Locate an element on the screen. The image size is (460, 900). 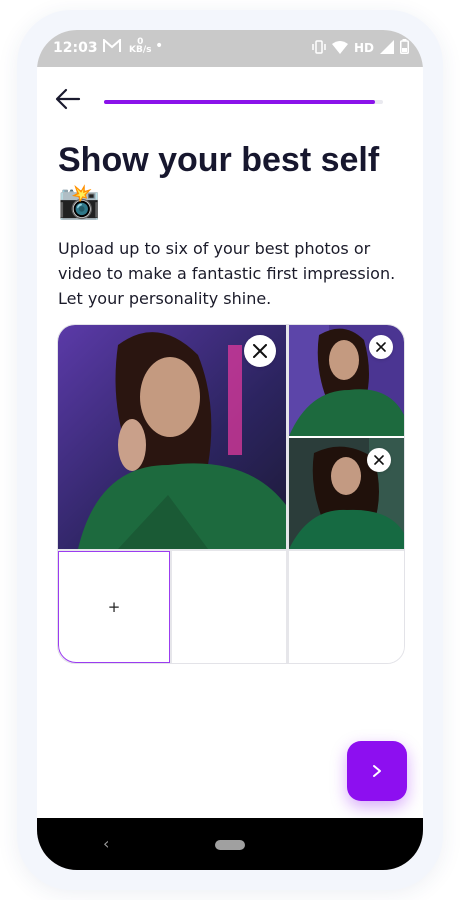
plus-icon: + is located at coordinates (114, 607).